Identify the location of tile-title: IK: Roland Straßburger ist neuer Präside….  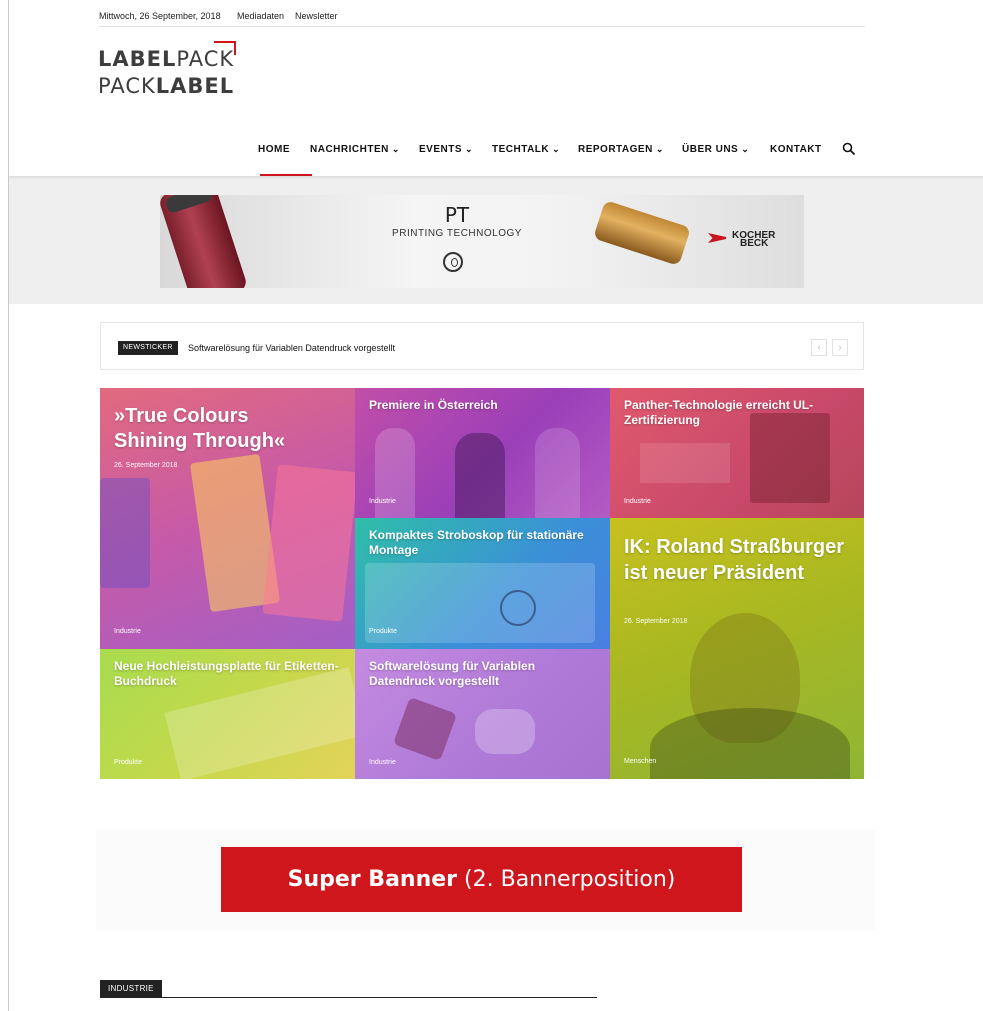
(734, 560).